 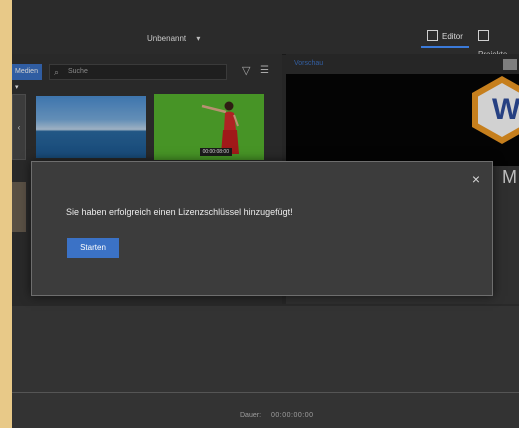 What do you see at coordinates (265, 392) in the screenshot?
I see `timeline-divider` at bounding box center [265, 392].